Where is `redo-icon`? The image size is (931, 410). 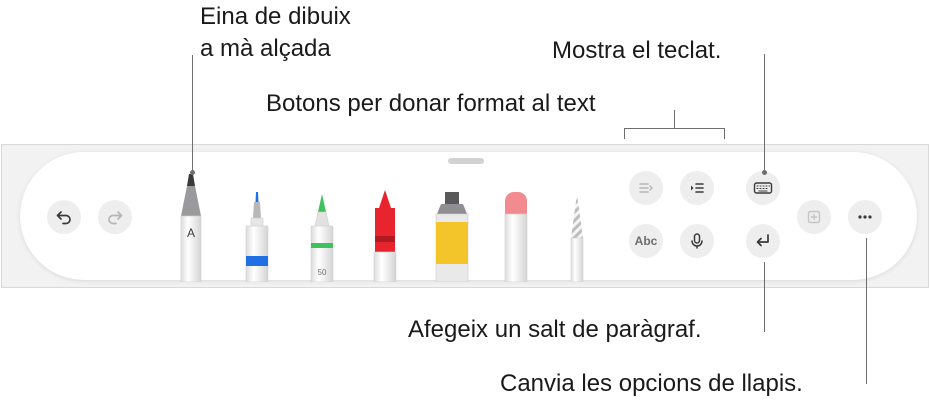 redo-icon is located at coordinates (115, 218).